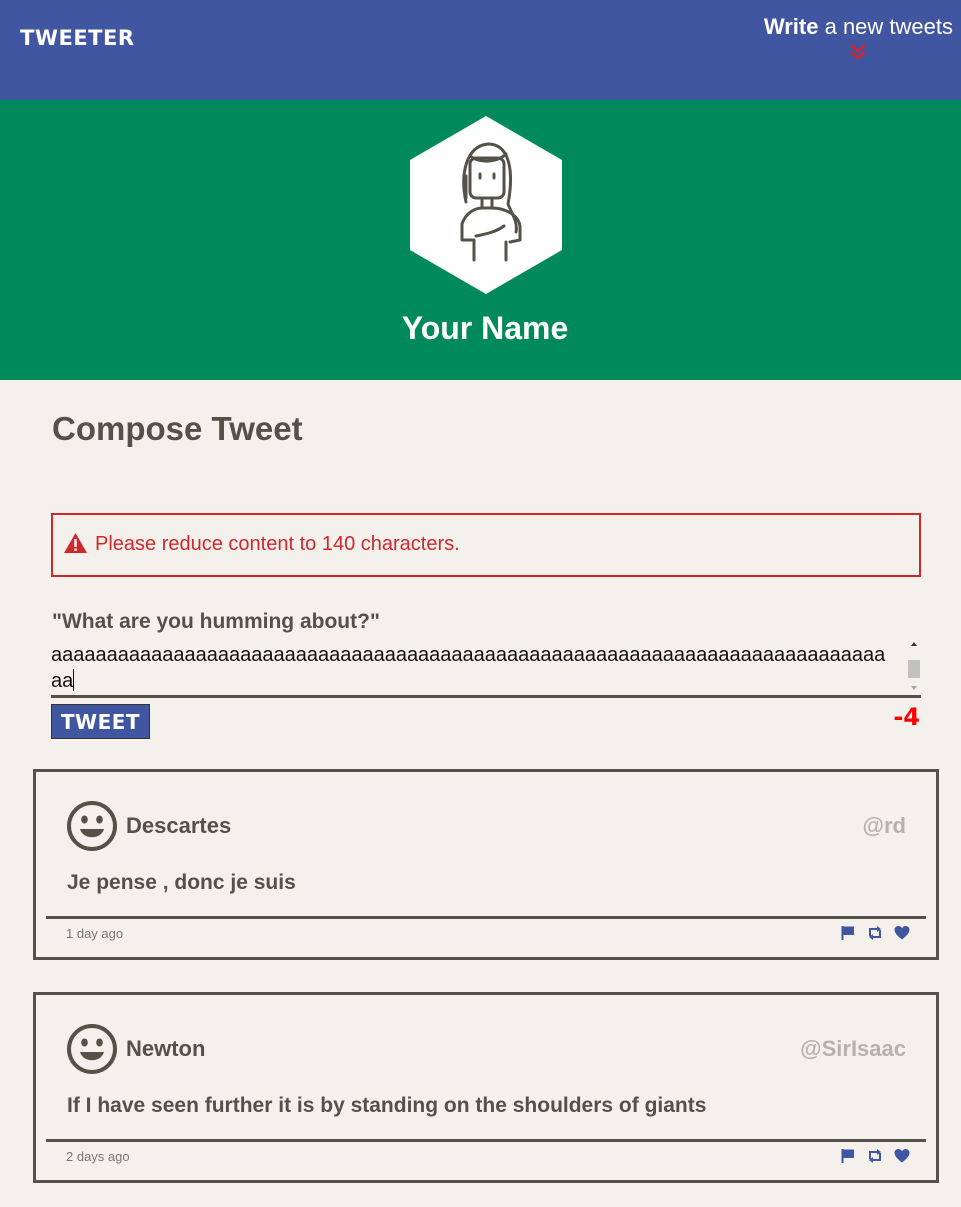  Describe the element at coordinates (95, 933) in the screenshot. I see `tweet-timestamp: 1 day ago` at that location.